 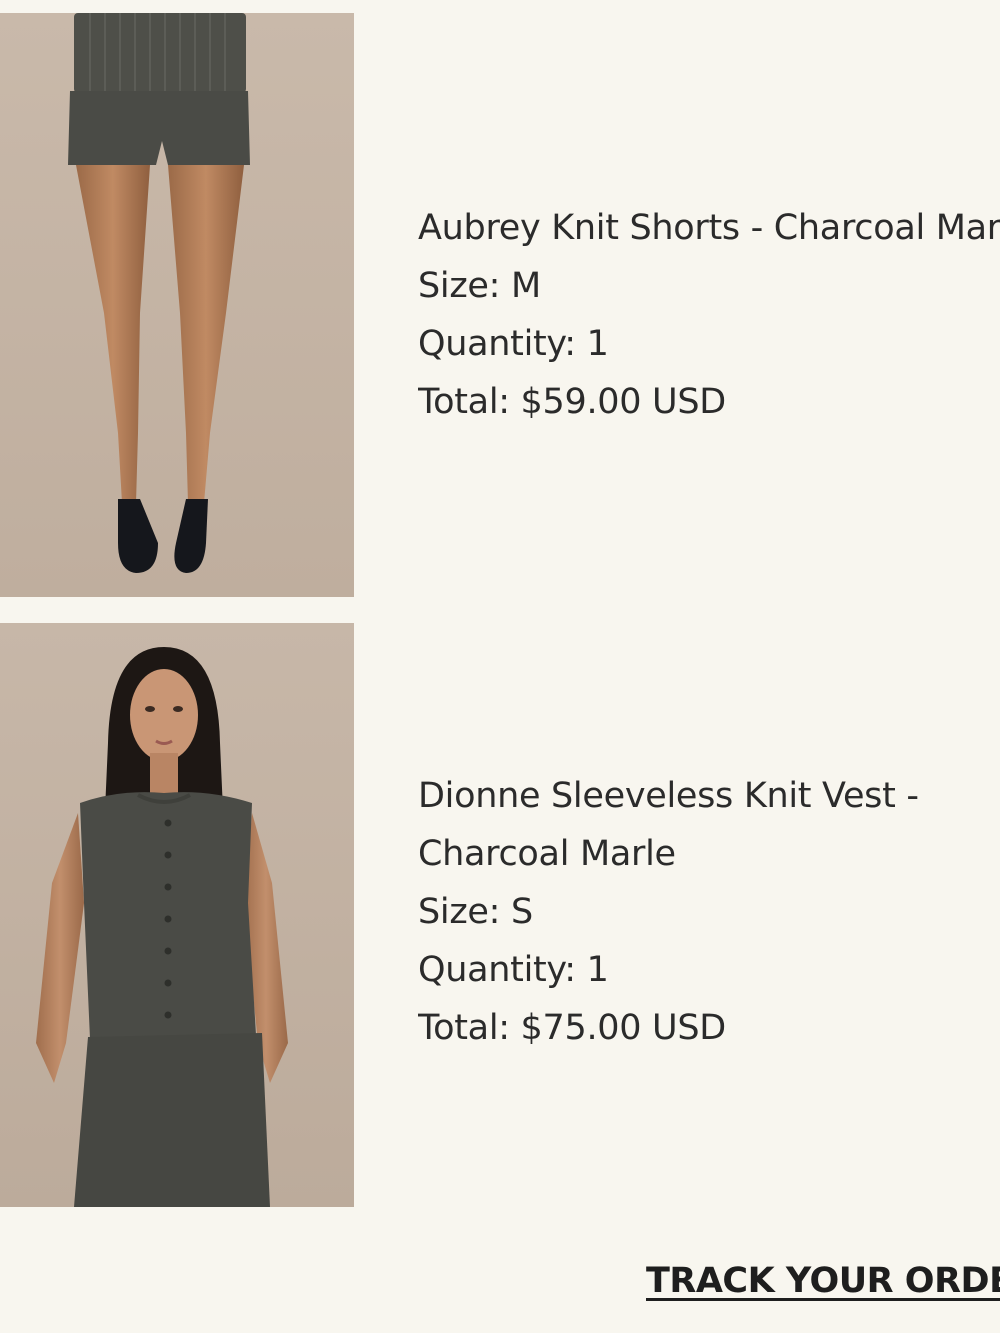 I want to click on product-name: Dionne Sleeveless Knit Vest -, so click(x=709, y=796).